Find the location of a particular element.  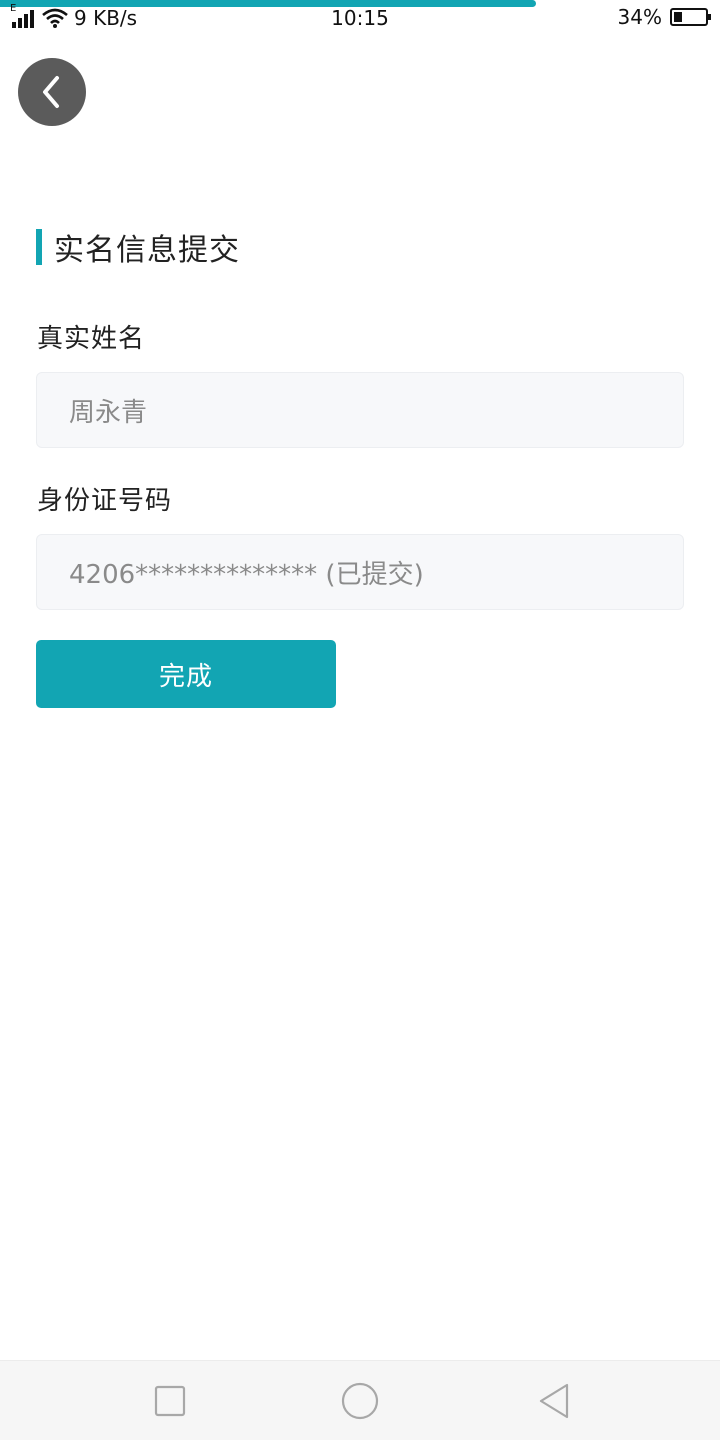

triangle-back-icon is located at coordinates (554, 1401).